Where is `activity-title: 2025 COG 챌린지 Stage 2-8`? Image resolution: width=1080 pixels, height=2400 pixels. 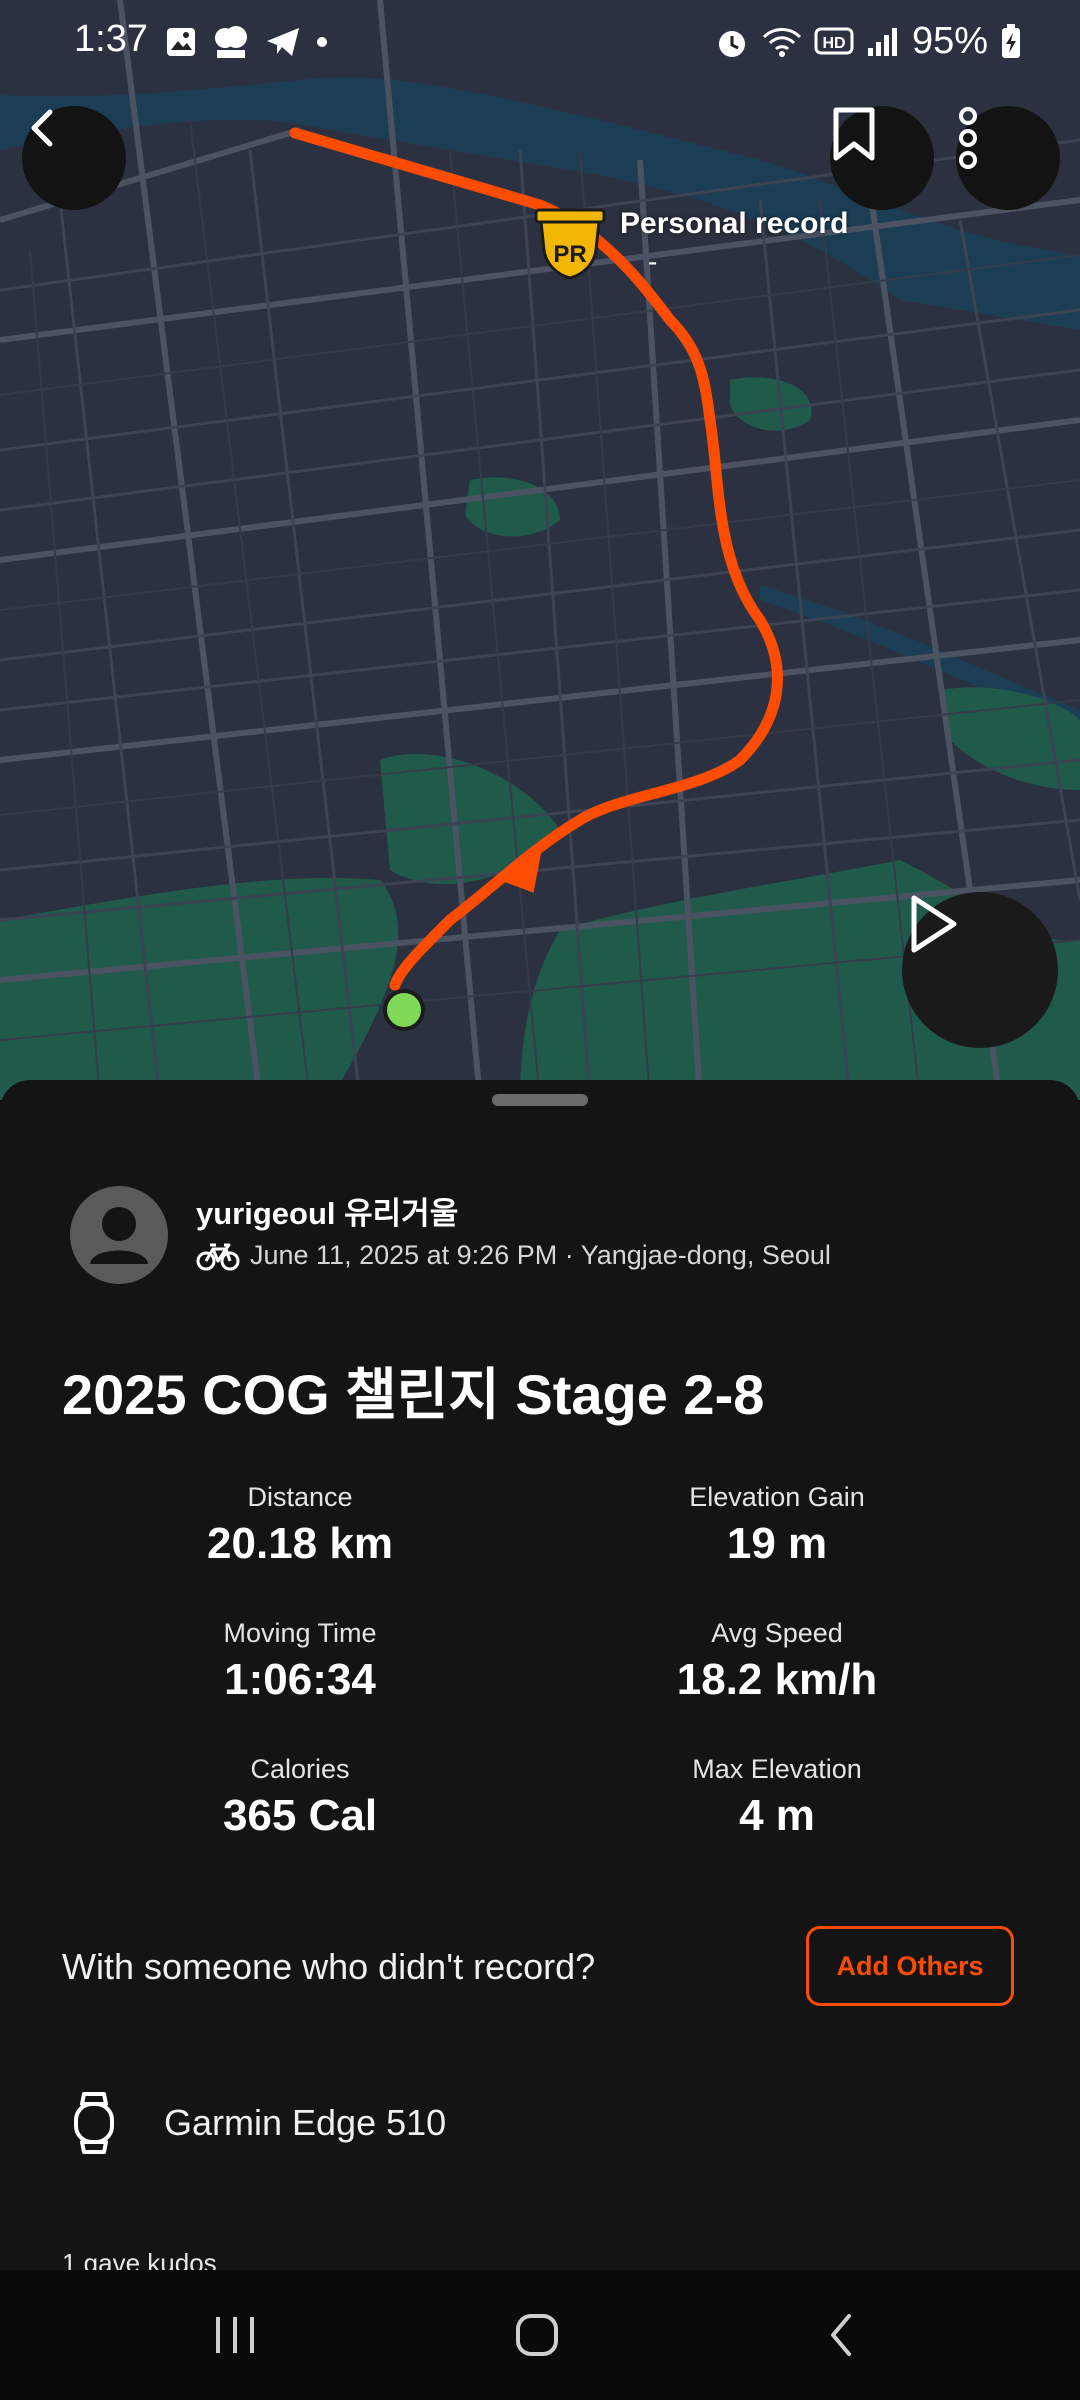 activity-title: 2025 COG 챌린지 Stage 2-8 is located at coordinates (413, 1394).